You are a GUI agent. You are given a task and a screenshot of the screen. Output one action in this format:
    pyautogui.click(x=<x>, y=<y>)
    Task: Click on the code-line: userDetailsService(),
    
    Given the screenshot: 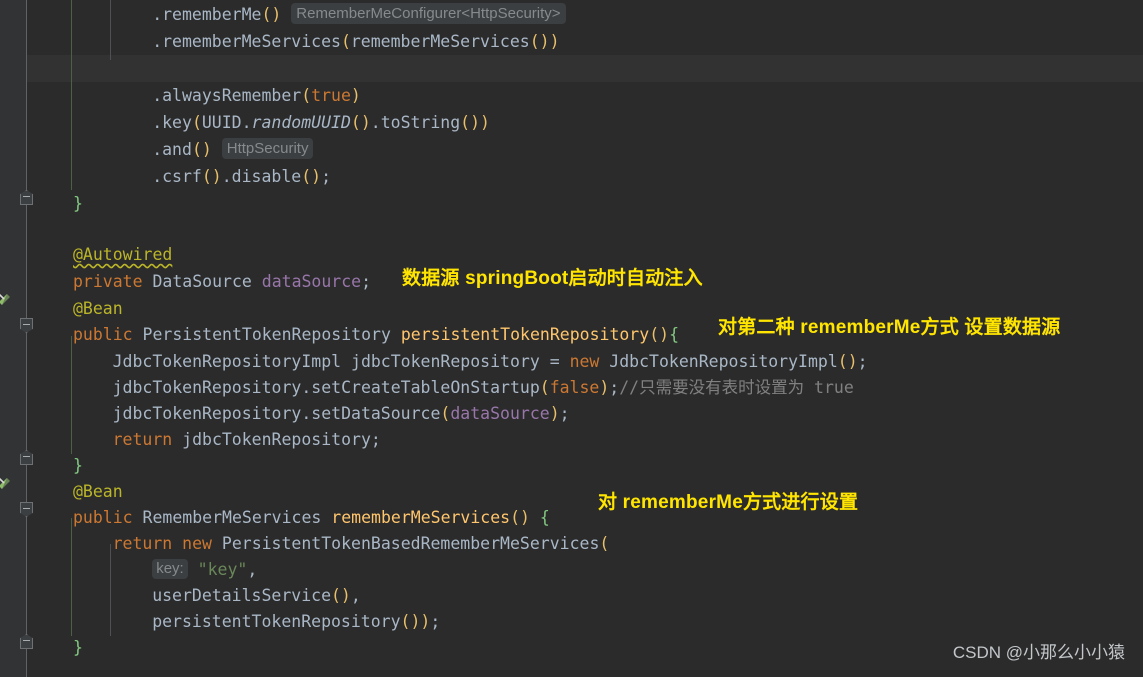 What is the action you would take?
    pyautogui.click(x=256, y=595)
    